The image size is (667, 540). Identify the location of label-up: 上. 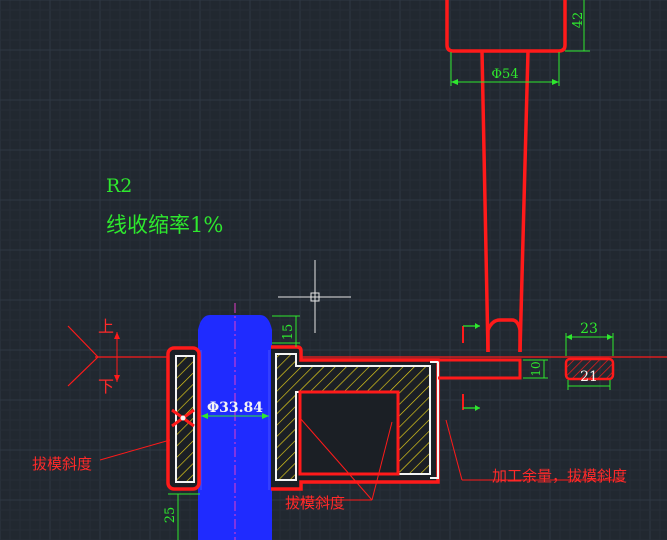
(106, 326).